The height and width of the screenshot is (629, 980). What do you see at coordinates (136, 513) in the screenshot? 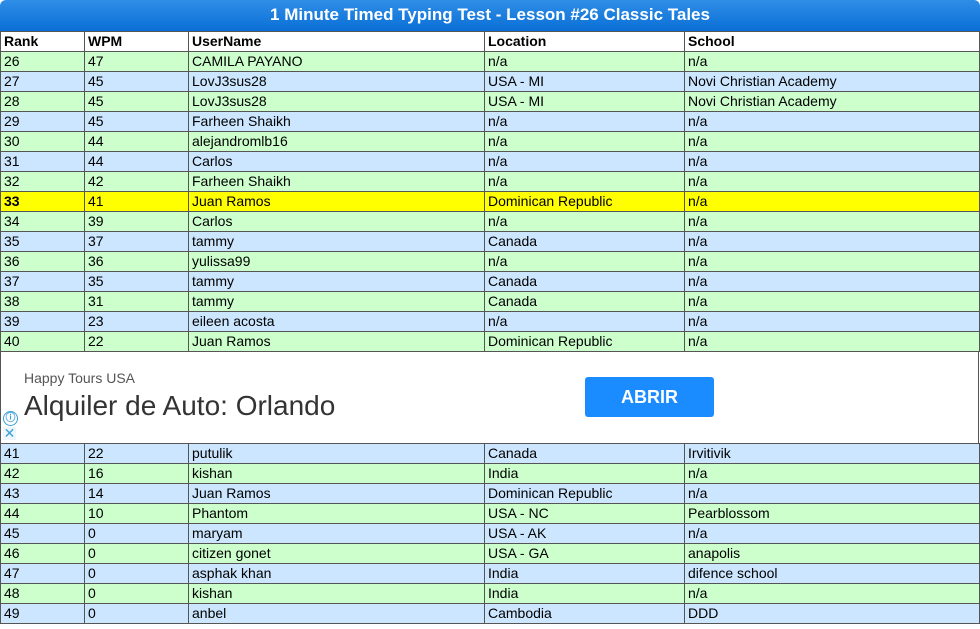
I see `cell-wpm: 10` at bounding box center [136, 513].